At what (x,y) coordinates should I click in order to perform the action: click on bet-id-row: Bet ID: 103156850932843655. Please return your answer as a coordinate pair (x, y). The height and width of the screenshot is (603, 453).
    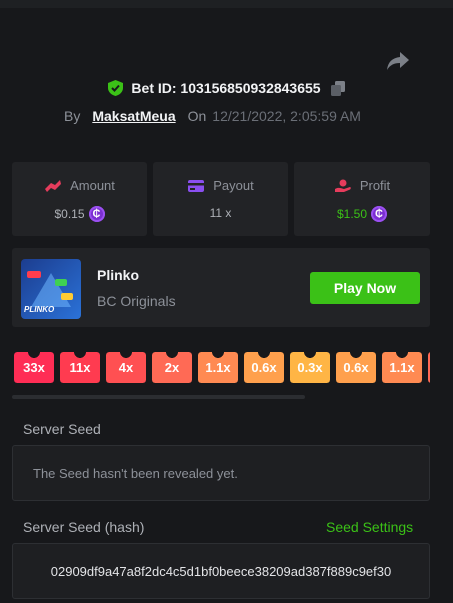
    Looking at the image, I should click on (226, 88).